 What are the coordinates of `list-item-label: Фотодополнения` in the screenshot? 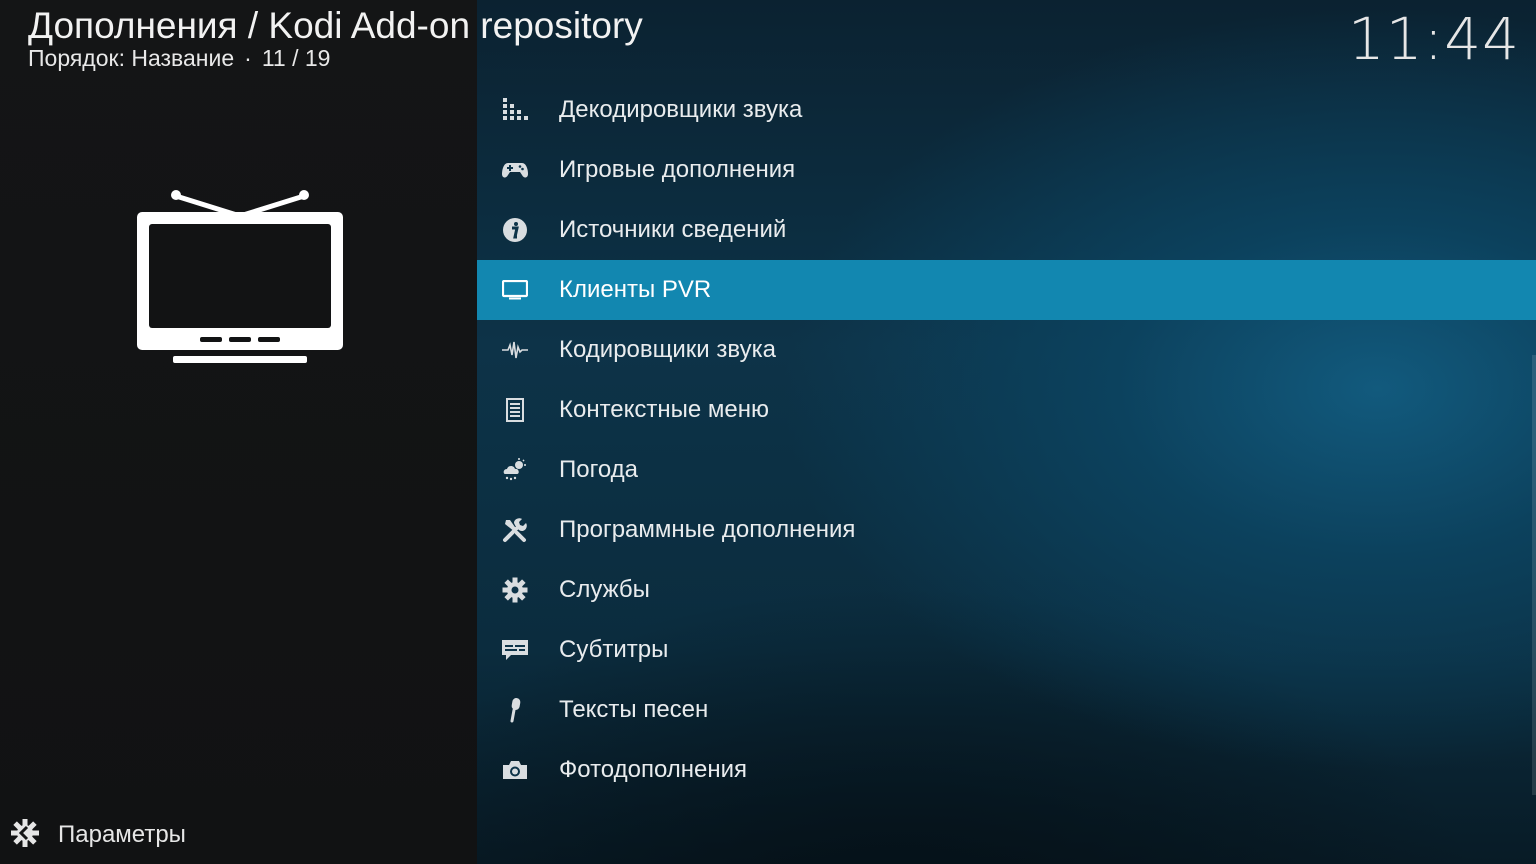 It's located at (653, 769).